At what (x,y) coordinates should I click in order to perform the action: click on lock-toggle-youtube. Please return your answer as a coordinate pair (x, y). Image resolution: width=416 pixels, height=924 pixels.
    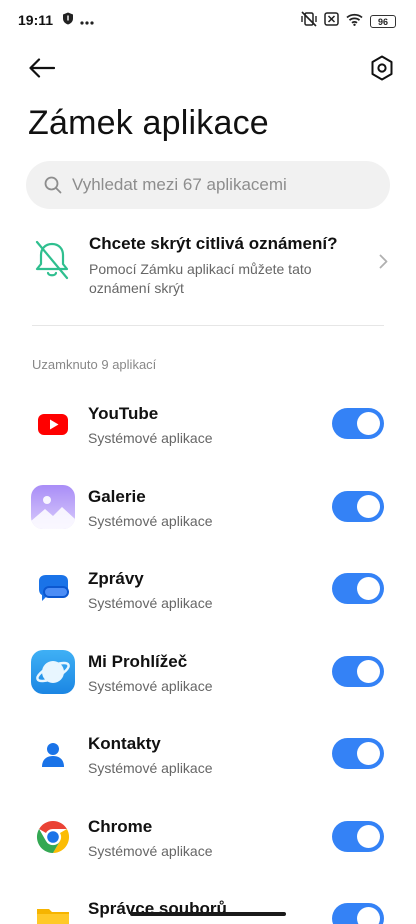
    Looking at the image, I should click on (358, 423).